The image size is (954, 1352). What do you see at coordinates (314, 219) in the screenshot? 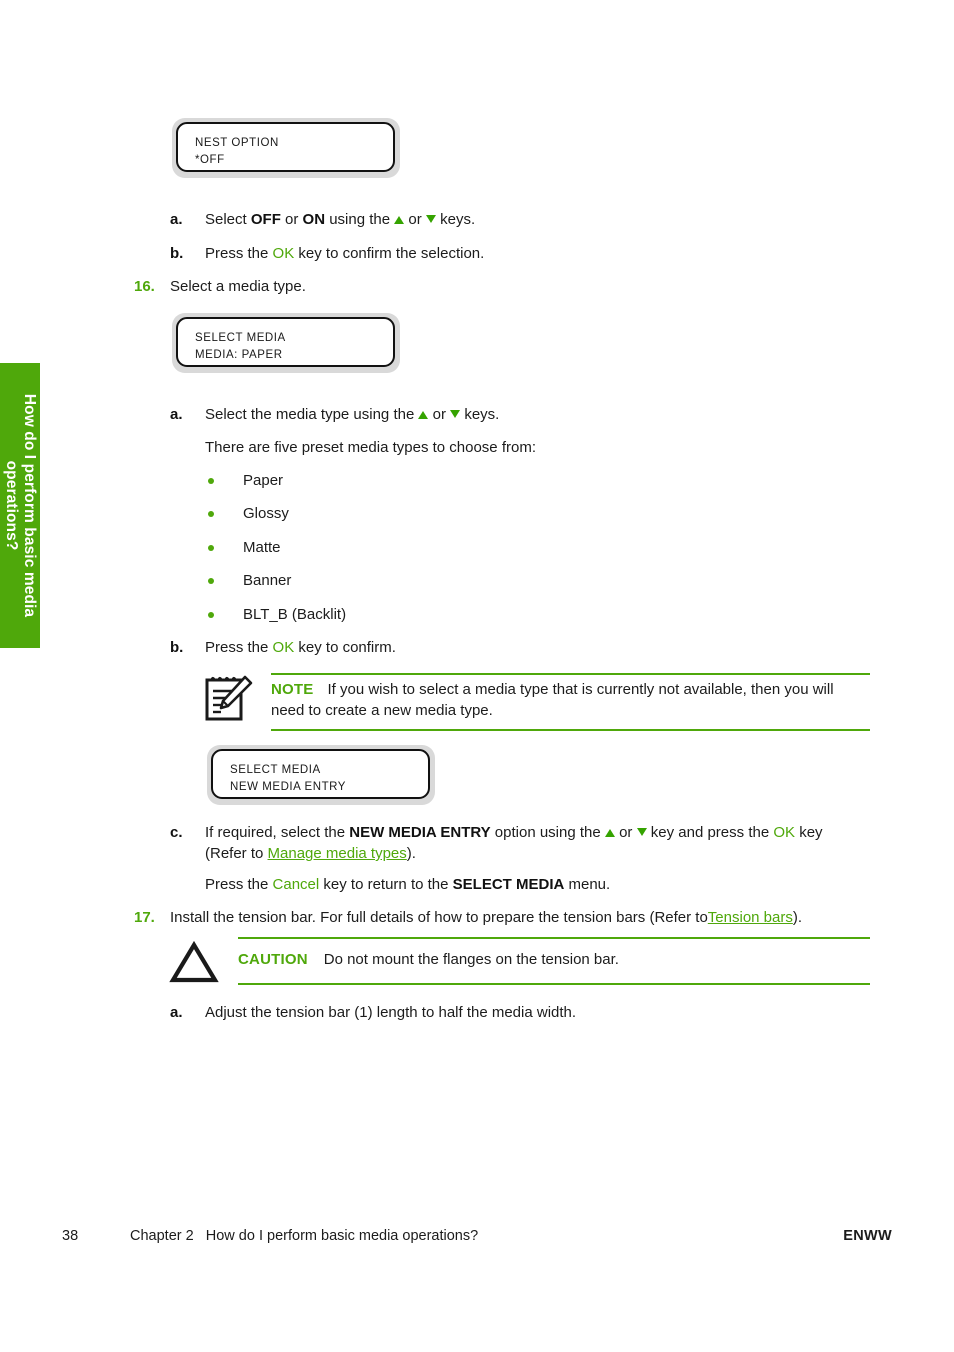
I see `nest-a-on: ON` at bounding box center [314, 219].